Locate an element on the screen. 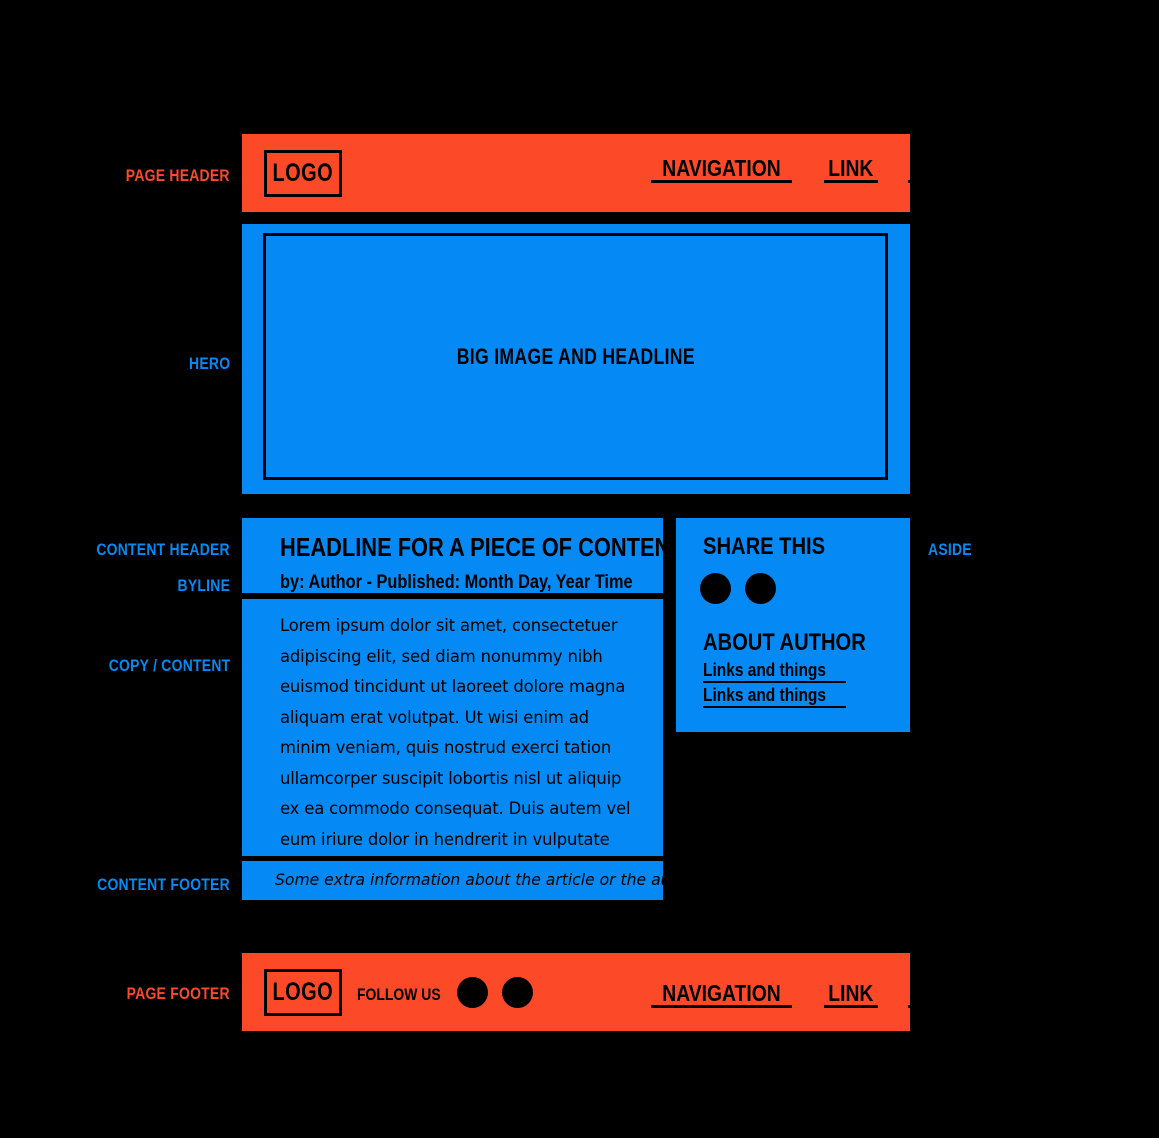 The height and width of the screenshot is (1138, 1159). aside-link-2-label: Links and things is located at coordinates (764, 695).